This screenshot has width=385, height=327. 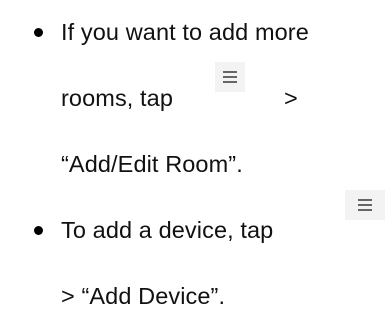 What do you see at coordinates (167, 230) in the screenshot?
I see `item2-line1-prefix: To add a device, tap` at bounding box center [167, 230].